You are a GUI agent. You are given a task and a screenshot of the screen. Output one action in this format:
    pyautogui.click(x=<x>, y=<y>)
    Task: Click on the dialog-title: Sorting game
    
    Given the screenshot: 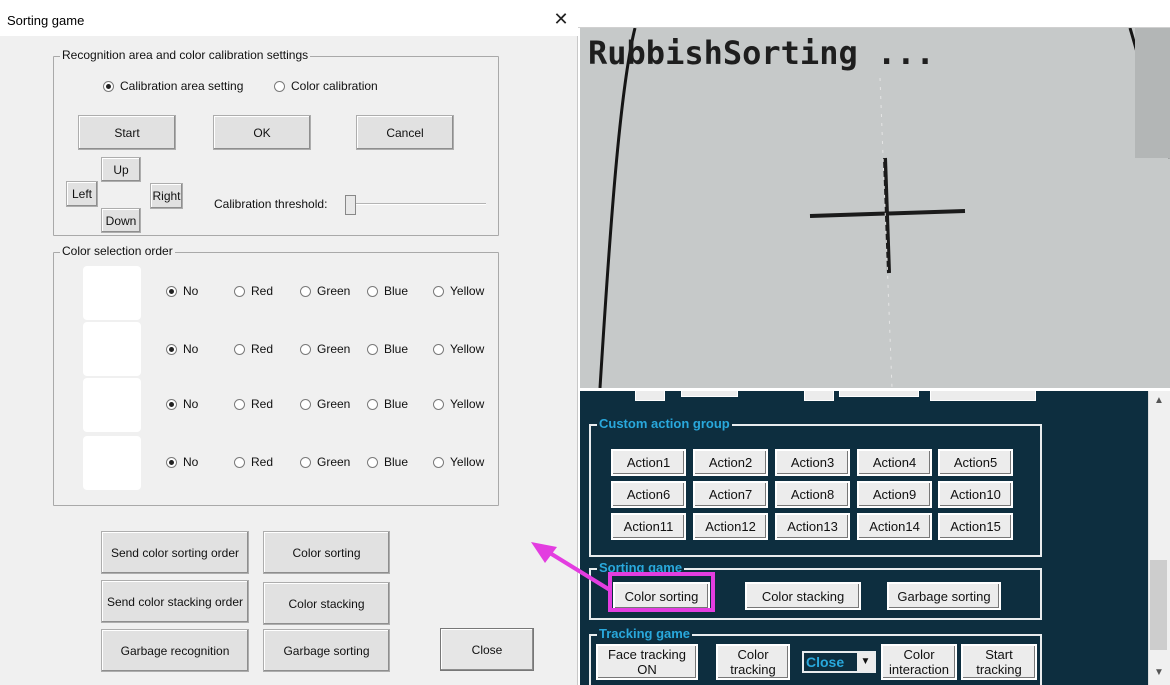 What is the action you would take?
    pyautogui.click(x=46, y=20)
    